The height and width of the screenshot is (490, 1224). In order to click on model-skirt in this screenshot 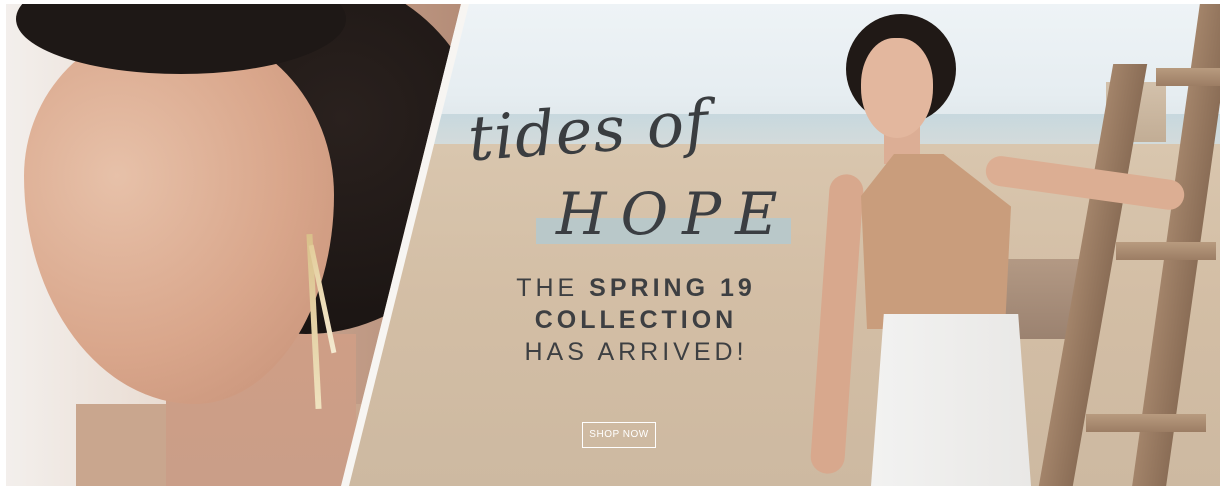, I will do `click(951, 400)`.